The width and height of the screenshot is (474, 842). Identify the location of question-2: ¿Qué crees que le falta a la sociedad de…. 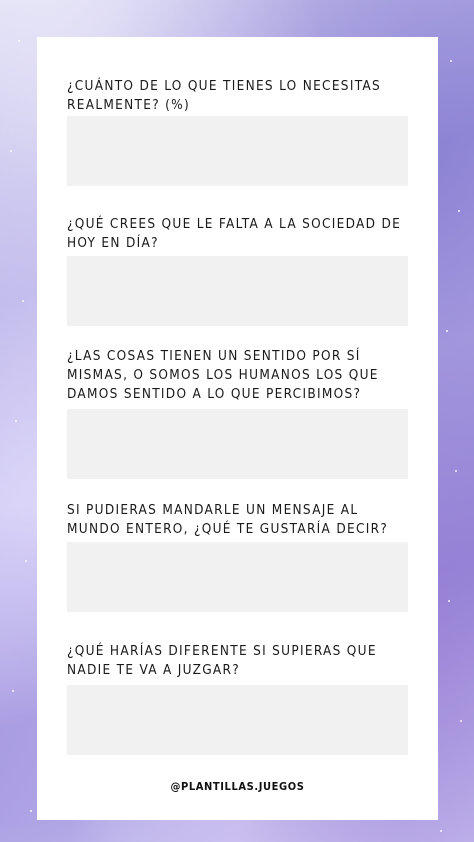
(234, 233).